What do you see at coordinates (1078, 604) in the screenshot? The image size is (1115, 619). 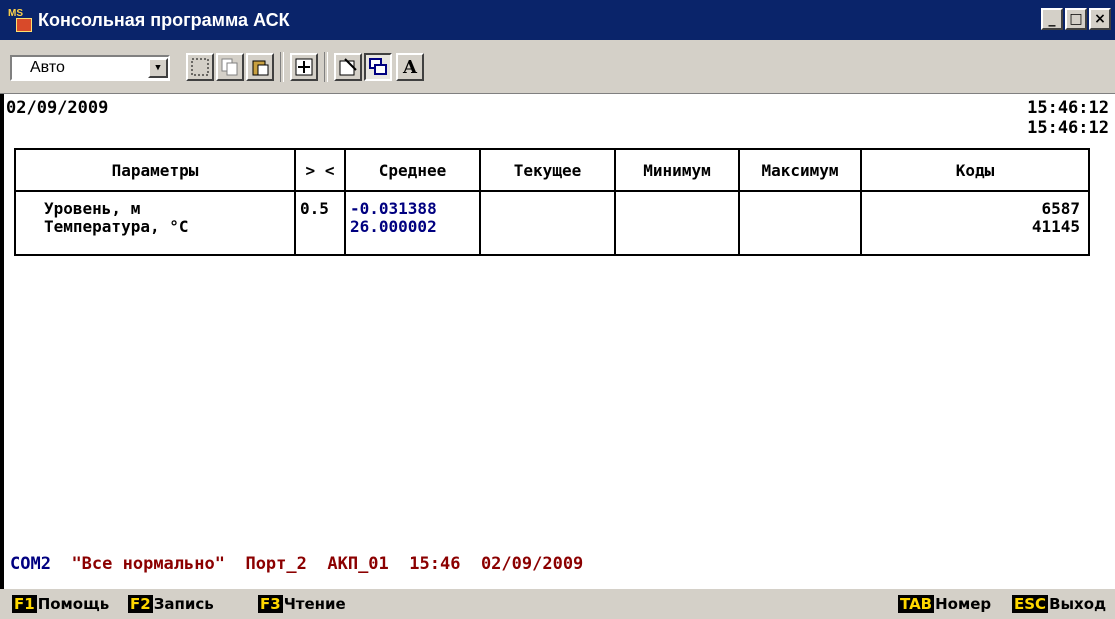 I see `esc-key-text: Выход` at bounding box center [1078, 604].